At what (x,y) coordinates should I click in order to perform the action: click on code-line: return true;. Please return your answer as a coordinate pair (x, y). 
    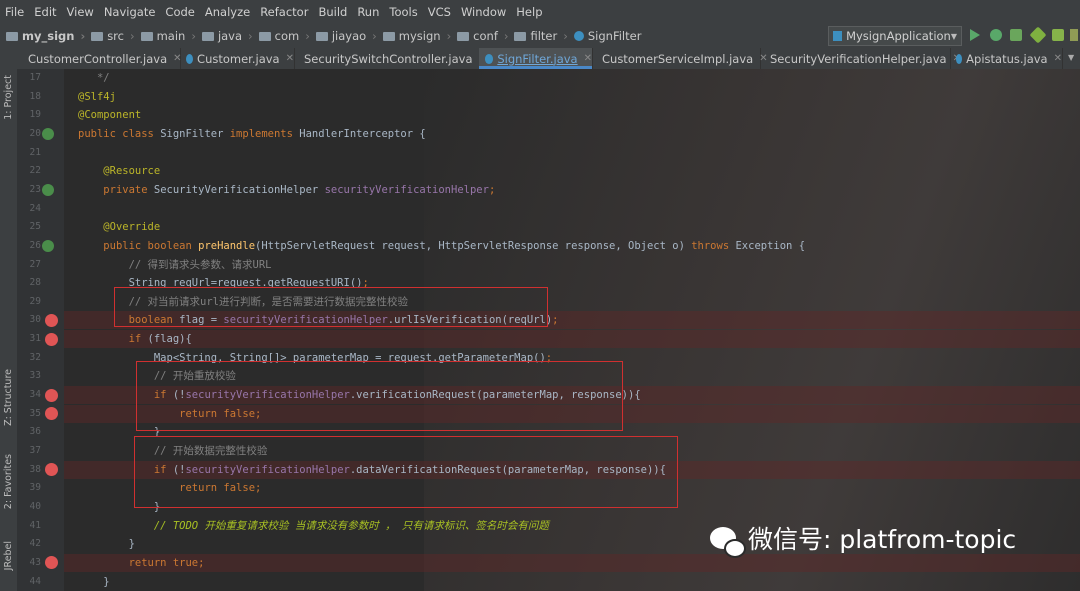
    Looking at the image, I should click on (141, 563).